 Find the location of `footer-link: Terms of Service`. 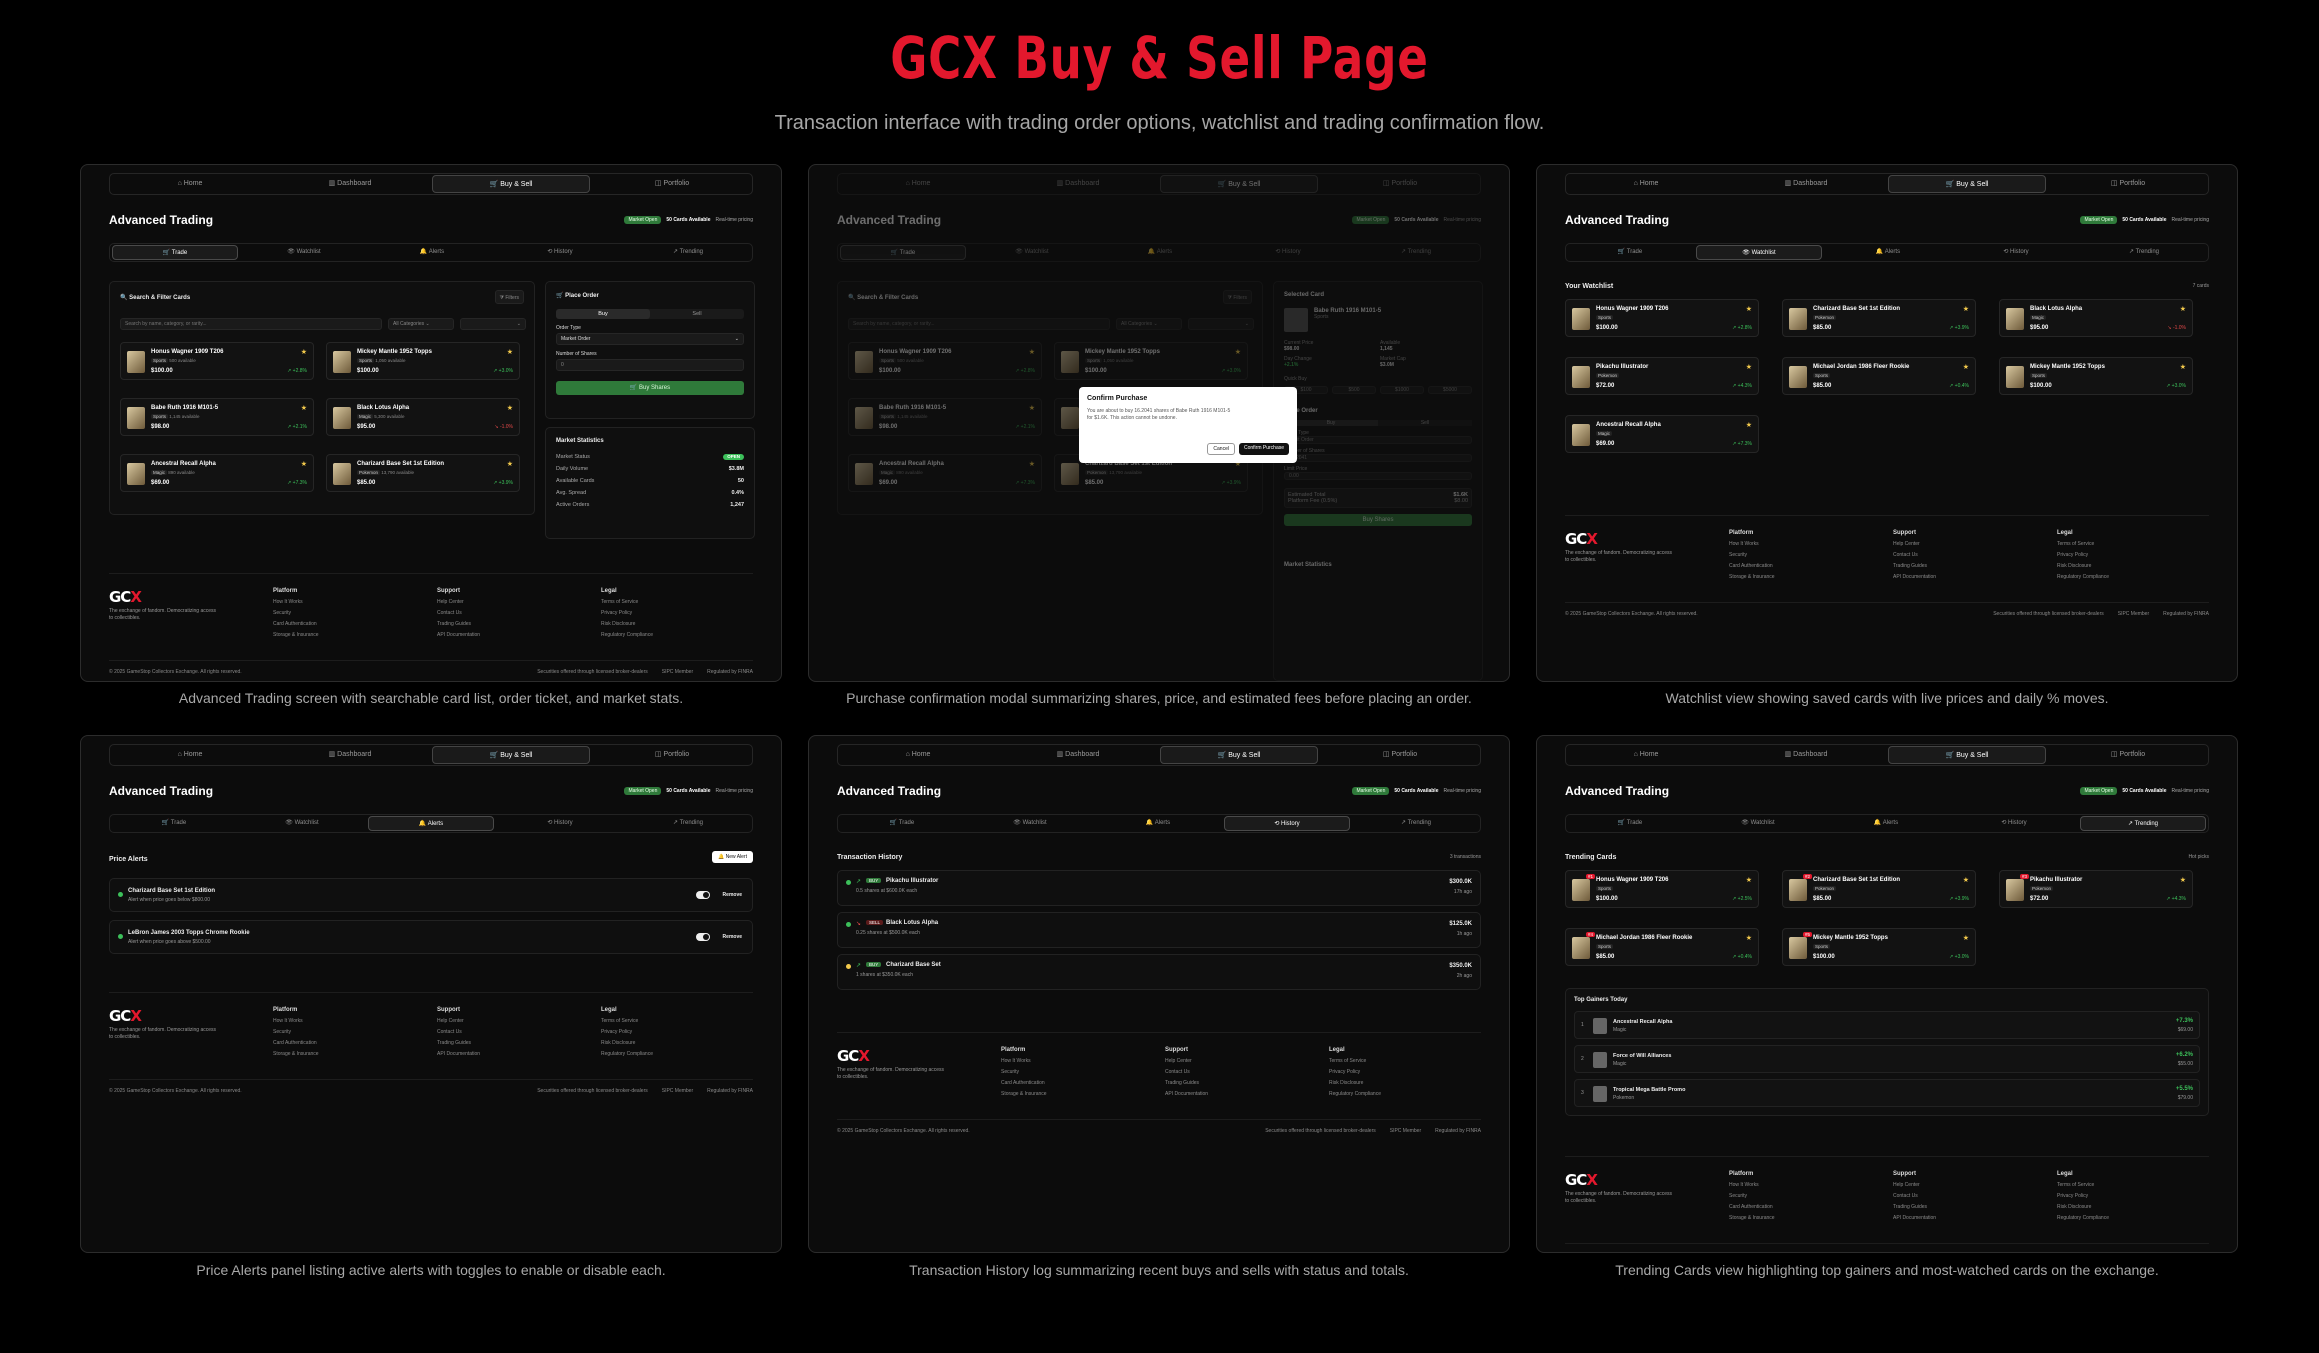

footer-link: Terms of Service is located at coordinates (2083, 544).